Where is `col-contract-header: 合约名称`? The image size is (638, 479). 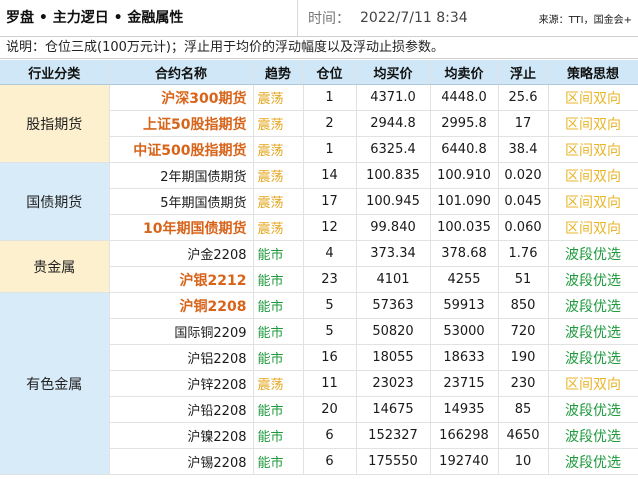 col-contract-header: 合约名称 is located at coordinates (181, 72).